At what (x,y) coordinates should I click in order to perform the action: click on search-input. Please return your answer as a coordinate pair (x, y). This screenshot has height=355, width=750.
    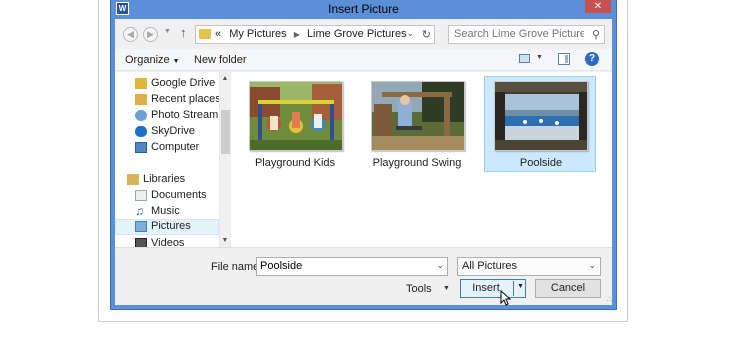
    Looking at the image, I should click on (519, 34).